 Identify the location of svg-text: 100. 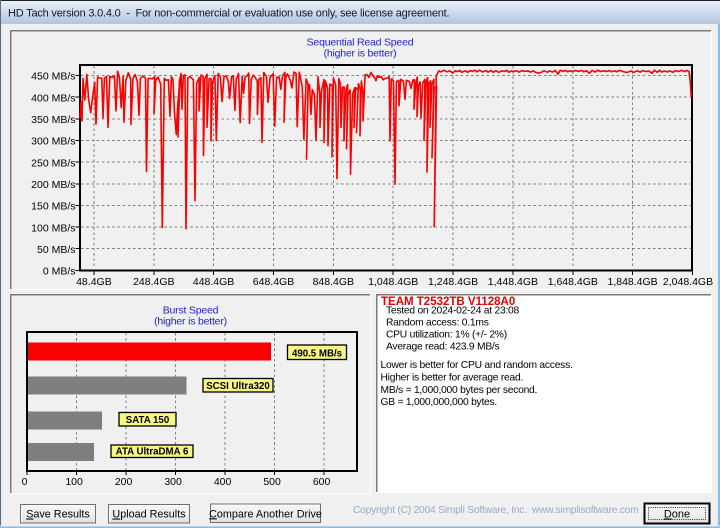
(74, 482).